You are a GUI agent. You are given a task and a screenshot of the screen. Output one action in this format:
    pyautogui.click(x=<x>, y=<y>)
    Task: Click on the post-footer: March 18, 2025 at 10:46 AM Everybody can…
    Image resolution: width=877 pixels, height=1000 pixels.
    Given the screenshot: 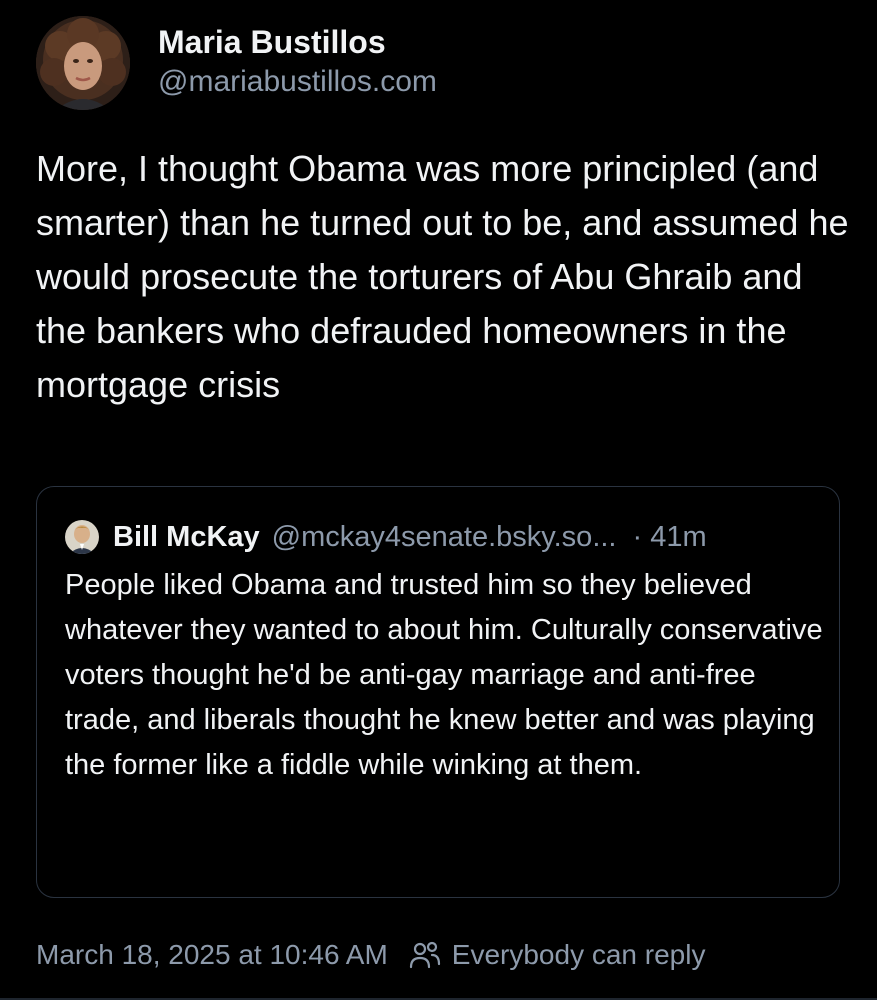 What is the action you would take?
    pyautogui.click(x=370, y=955)
    